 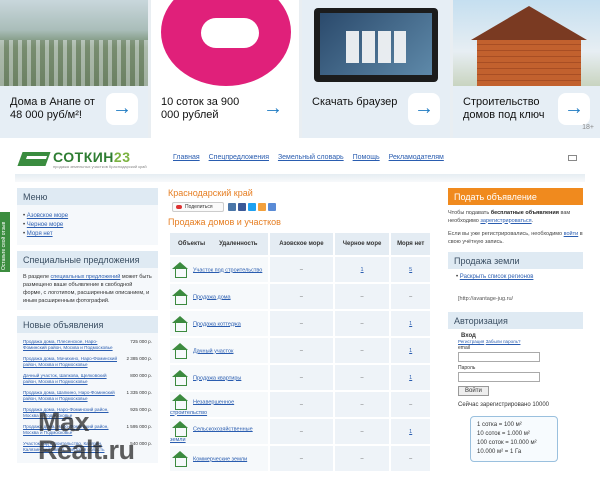 I want to click on vk-icon, so click(x=232, y=207).